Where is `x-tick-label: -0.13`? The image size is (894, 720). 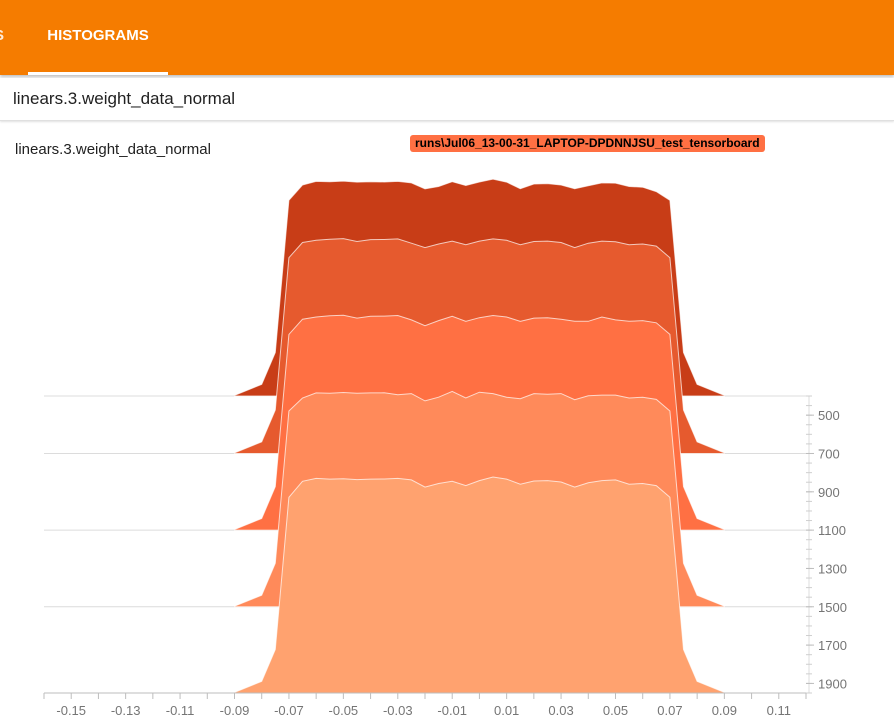
x-tick-label: -0.13 is located at coordinates (126, 710).